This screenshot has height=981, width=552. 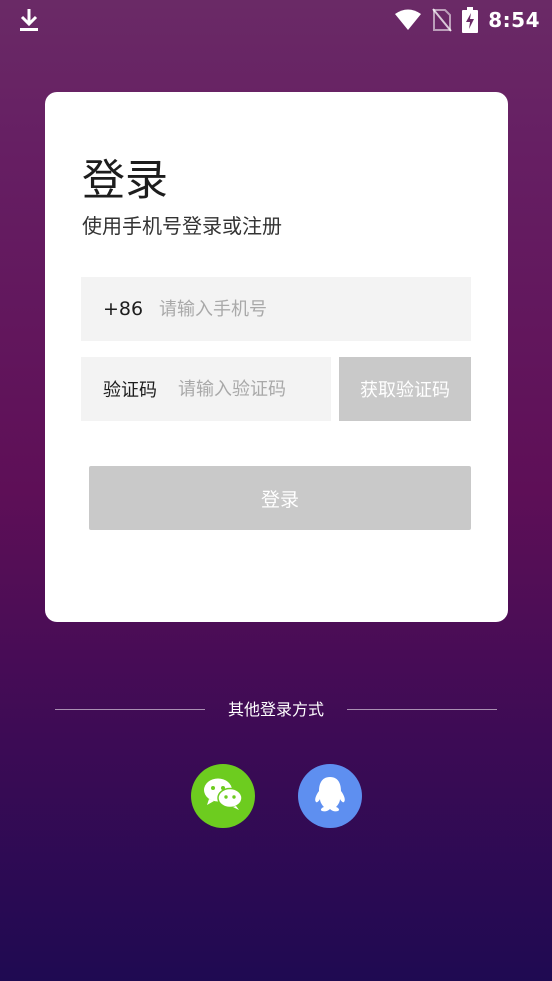 I want to click on page-subtitle: 使用手机号登录或注册, so click(x=182, y=226).